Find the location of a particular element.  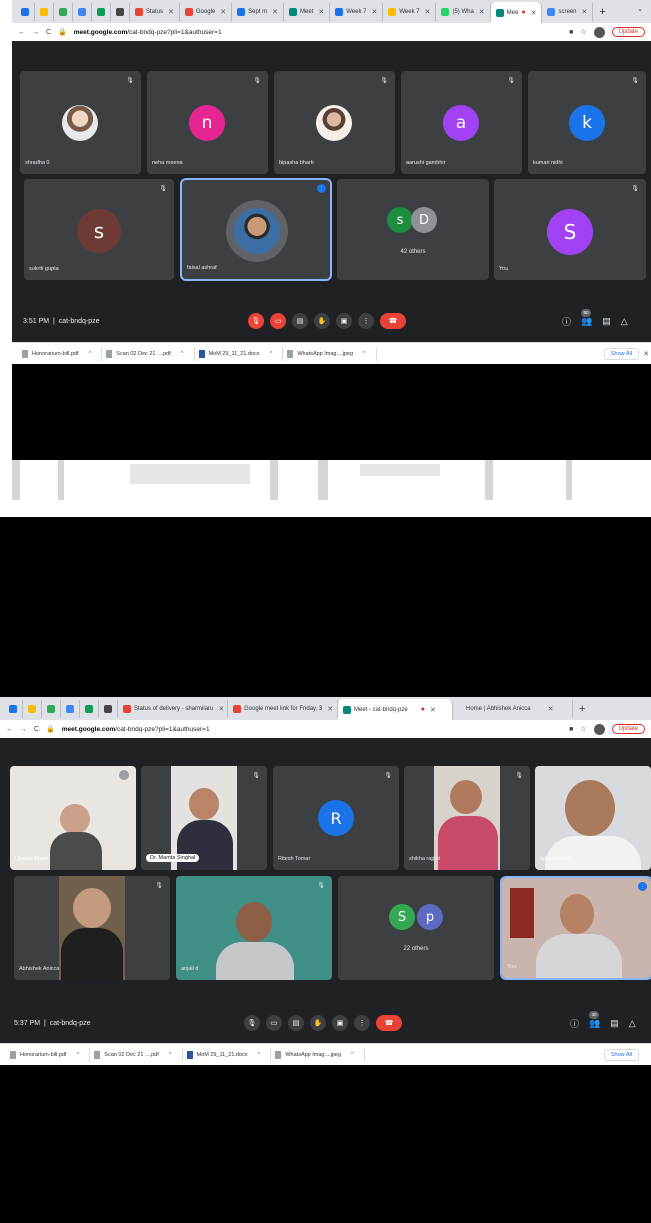

others-tile: s D 42 others is located at coordinates (413, 229).